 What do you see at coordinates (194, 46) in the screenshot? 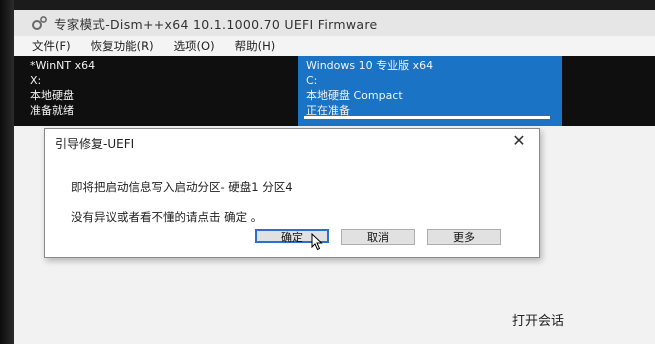
I see `menu-options: 选项(O)` at bounding box center [194, 46].